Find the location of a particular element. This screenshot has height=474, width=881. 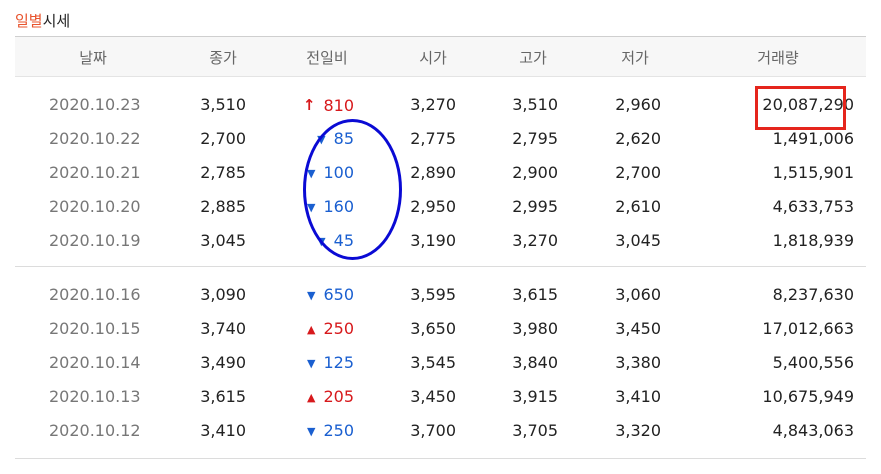

row-high: 3,840 is located at coordinates (535, 362).